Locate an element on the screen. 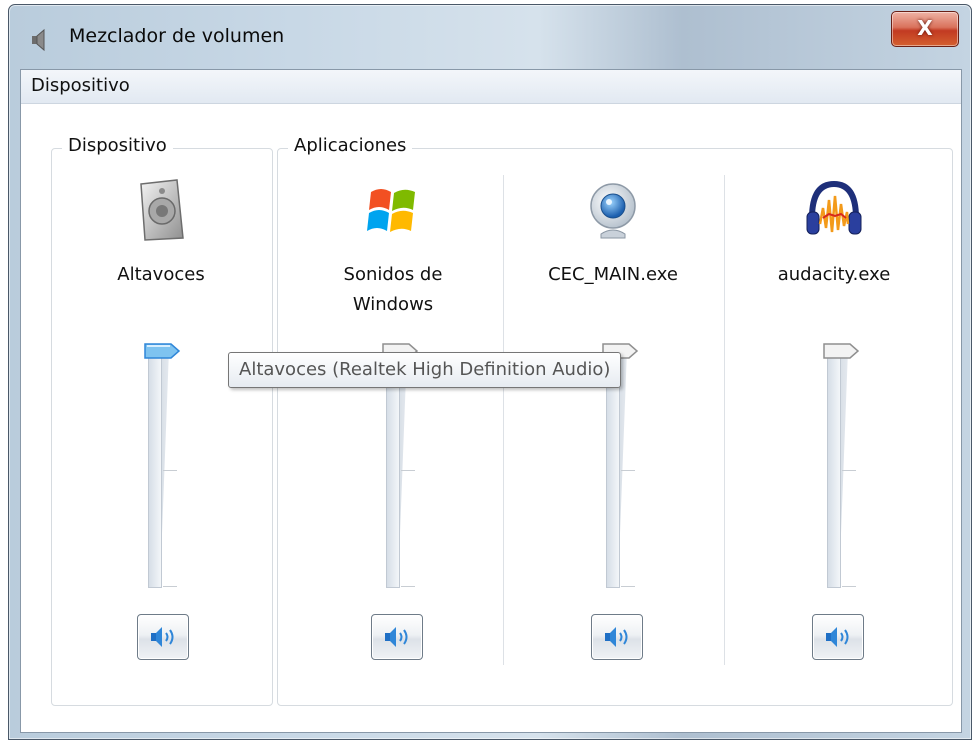 Image resolution: width=976 pixels, height=740 pixels. app-name: audacity.exe is located at coordinates (834, 274).